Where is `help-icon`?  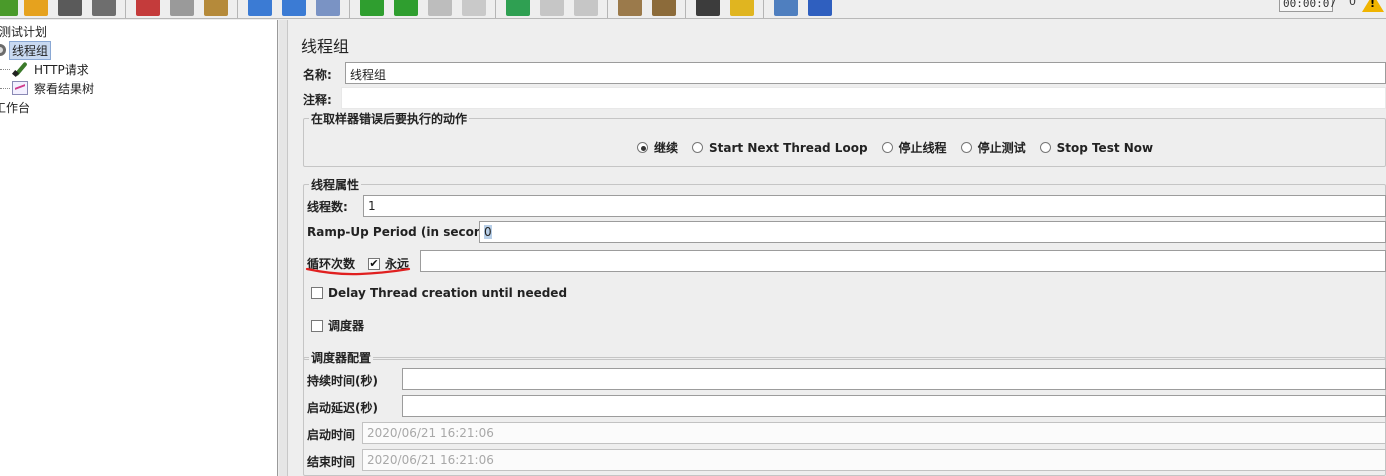
help-icon is located at coordinates (820, 8).